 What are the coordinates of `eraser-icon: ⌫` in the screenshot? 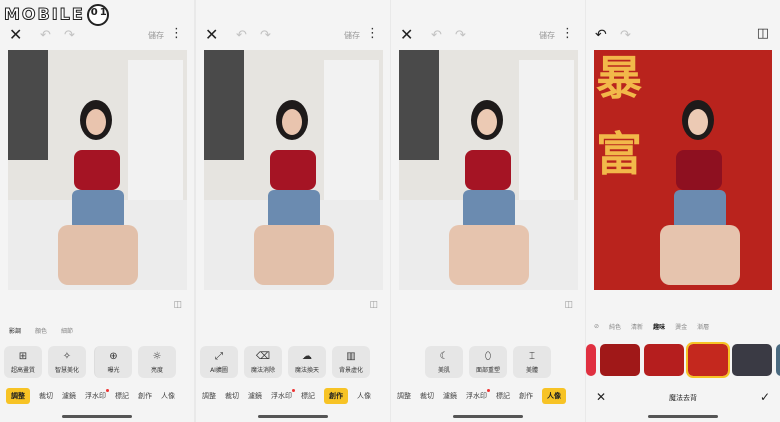 It's located at (263, 356).